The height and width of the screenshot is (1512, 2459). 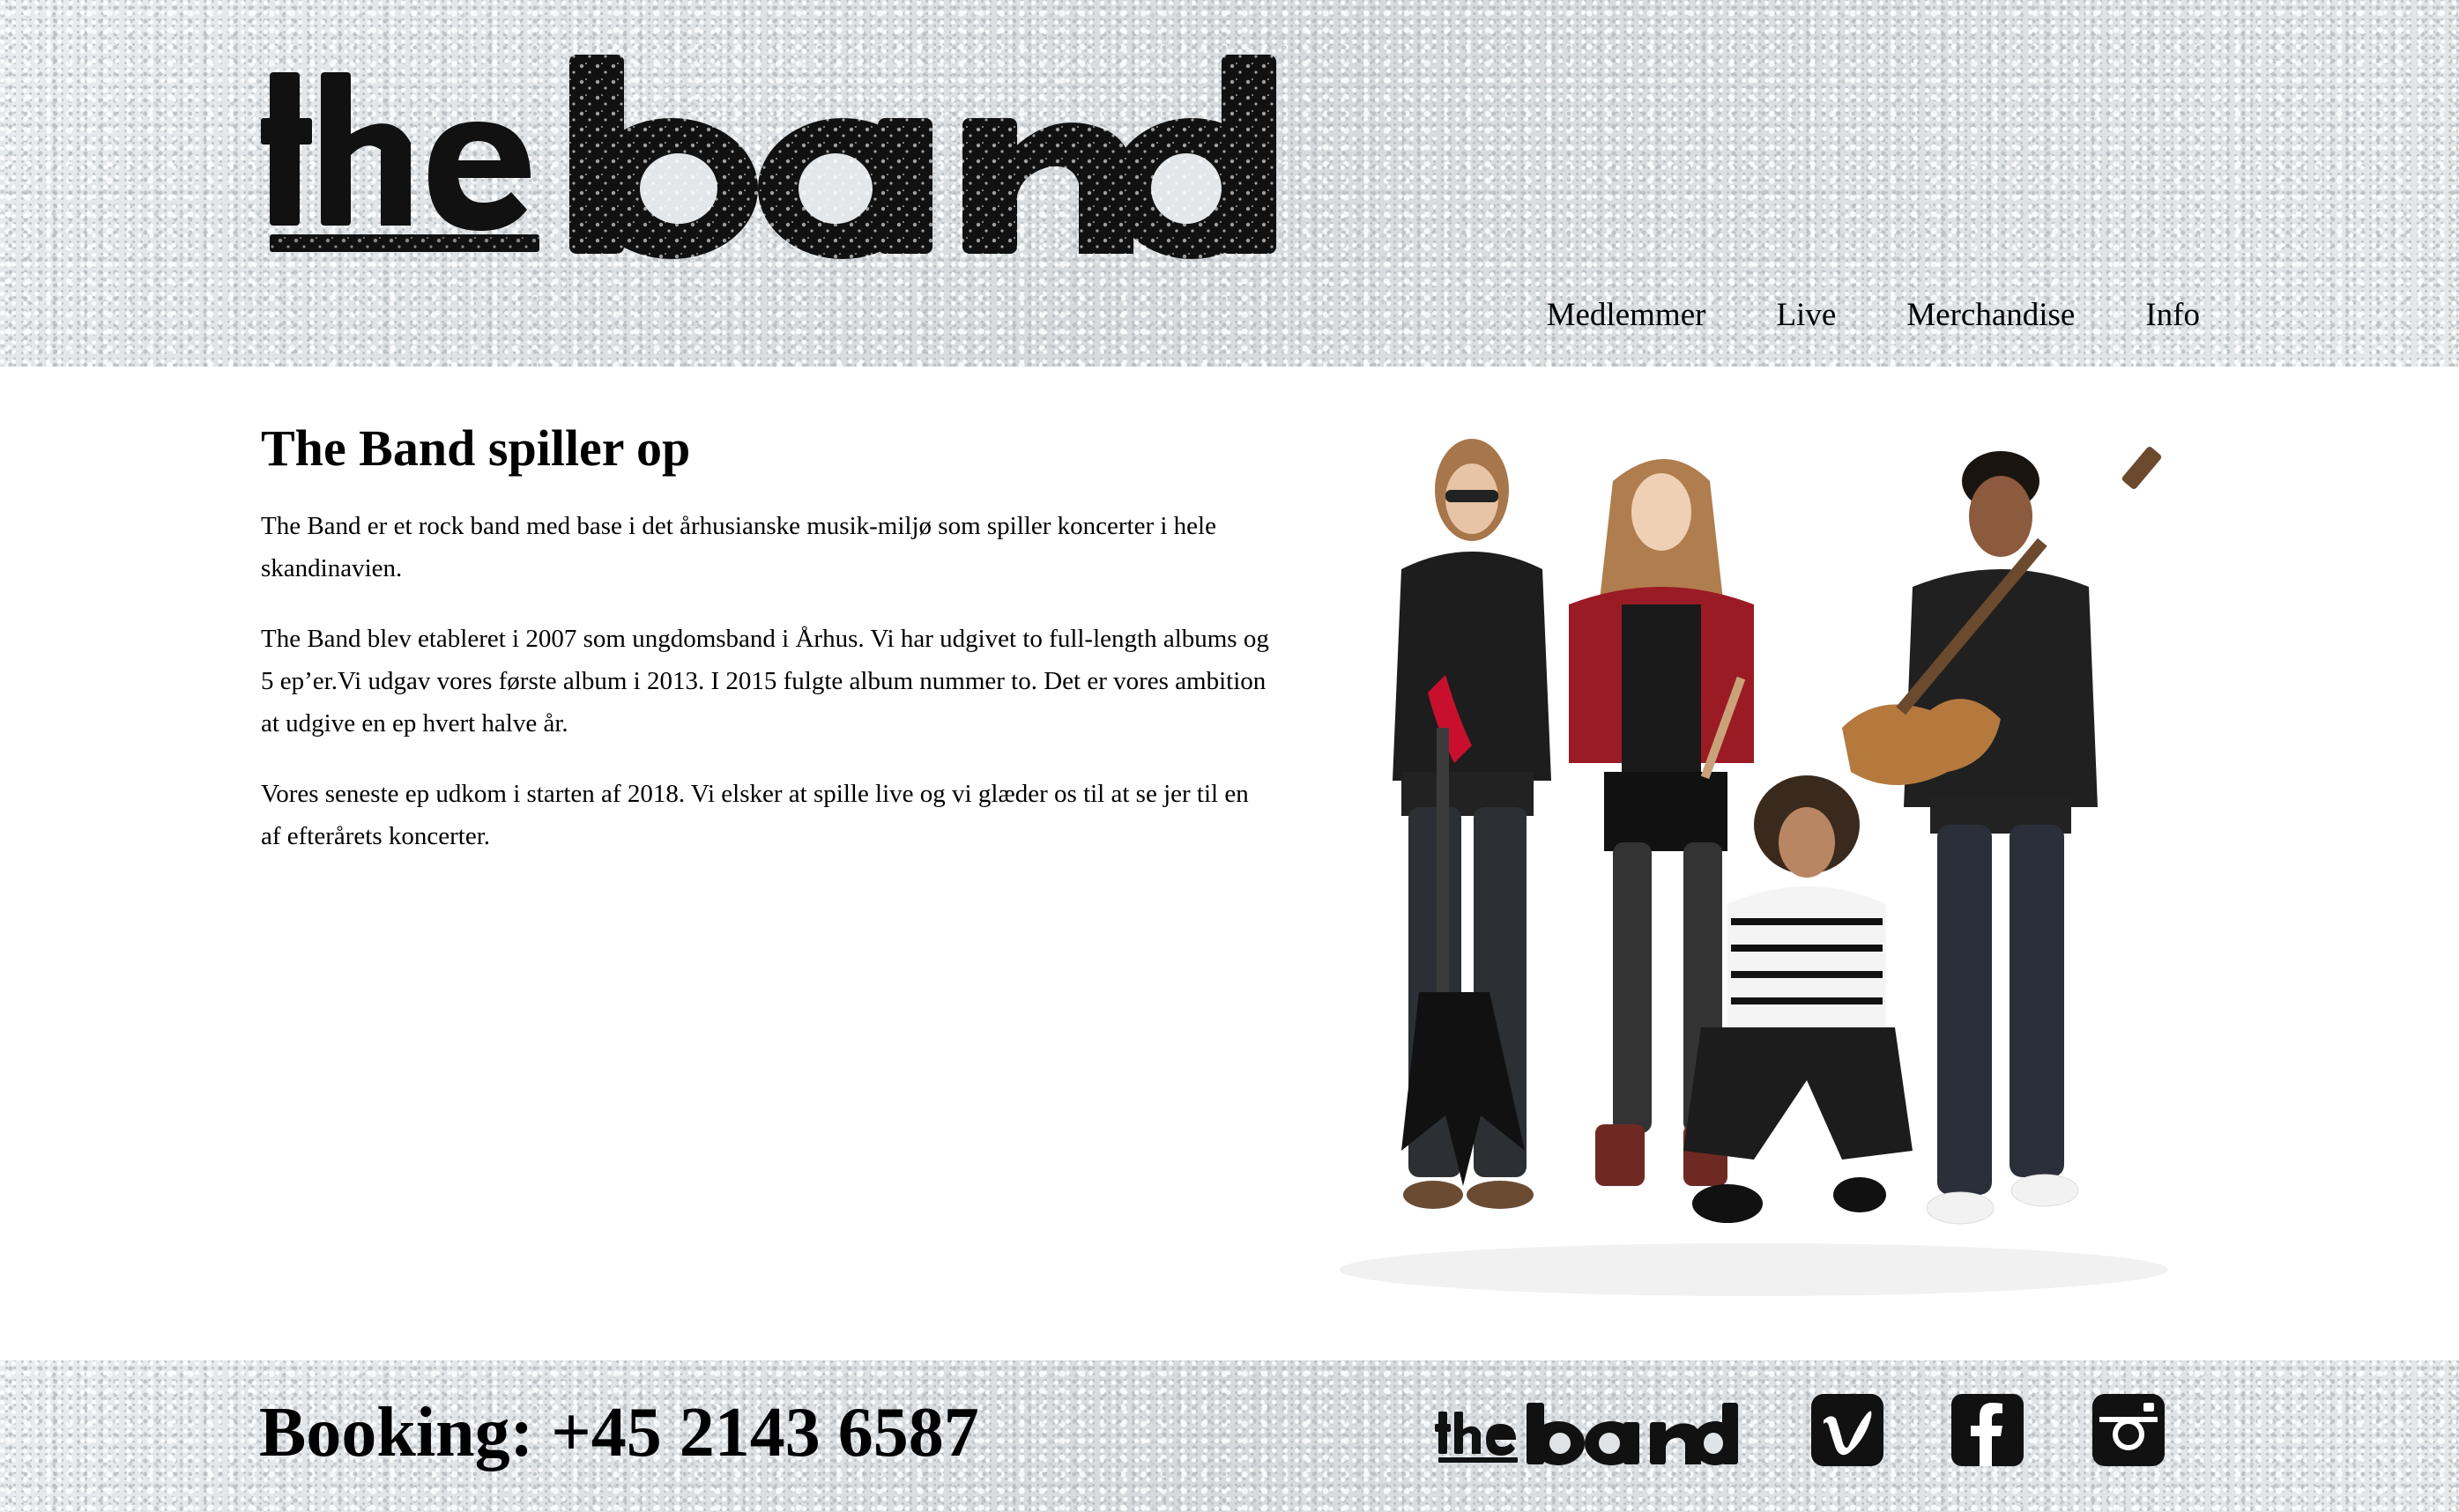 What do you see at coordinates (1874, 315) in the screenshot?
I see `main-nav: Medlemmer Live Merchandise Info` at bounding box center [1874, 315].